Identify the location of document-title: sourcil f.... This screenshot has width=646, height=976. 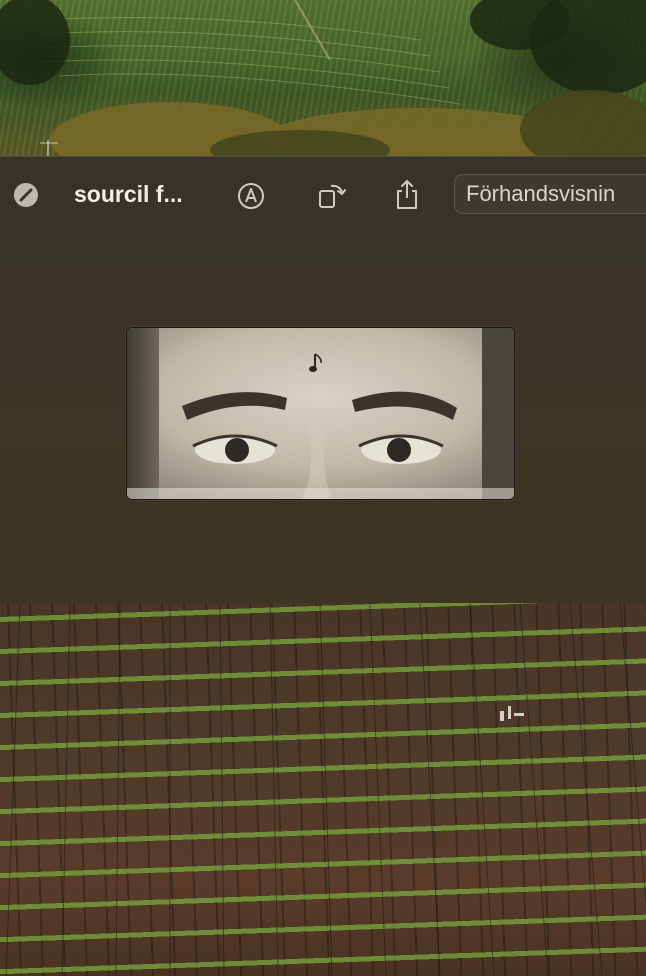
(128, 194).